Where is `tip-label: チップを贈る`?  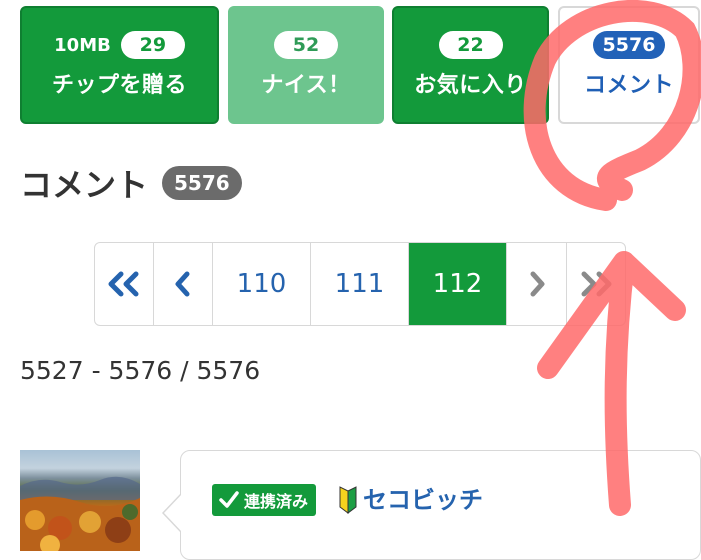
tip-label: チップを贈る is located at coordinates (119, 85).